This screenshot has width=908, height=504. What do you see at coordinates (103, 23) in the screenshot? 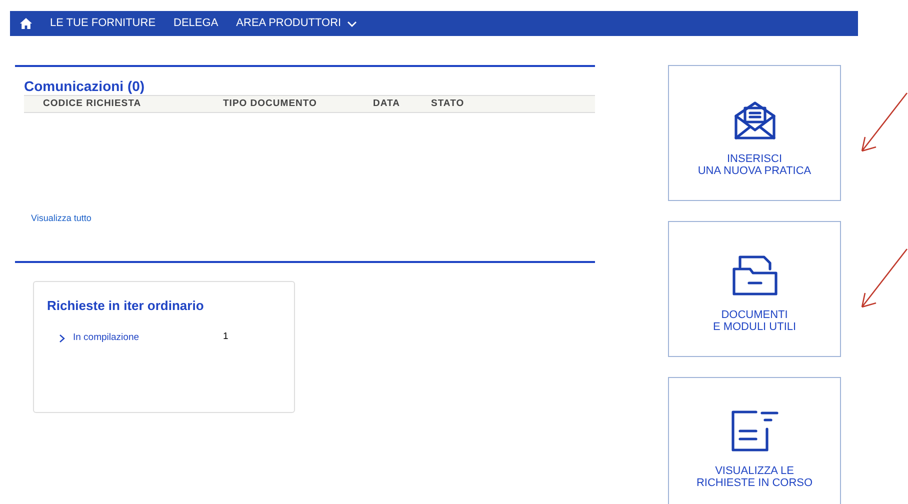
I see `nav-link: LE TUE FORNITURE` at bounding box center [103, 23].